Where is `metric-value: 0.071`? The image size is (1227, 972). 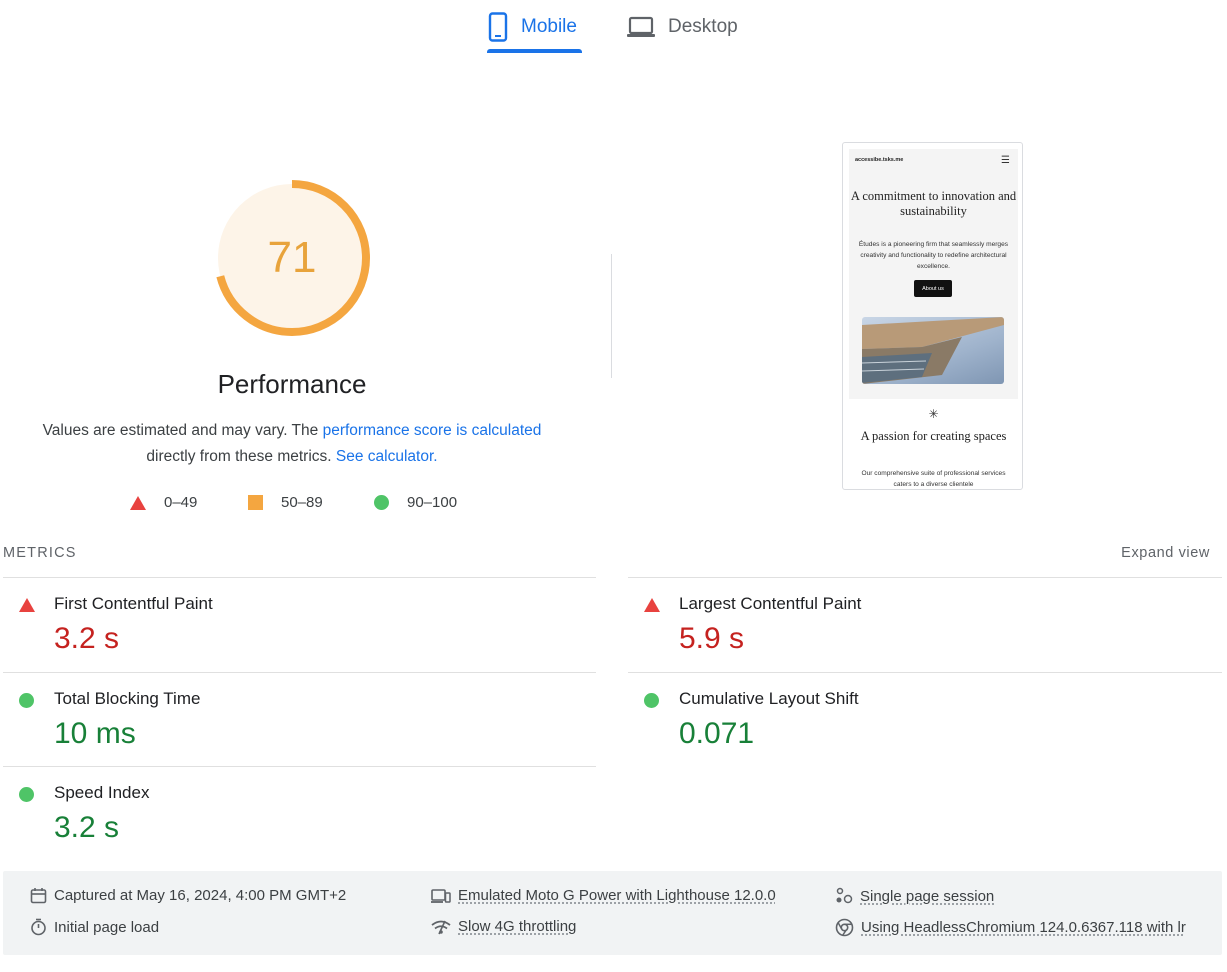 metric-value: 0.071 is located at coordinates (717, 733).